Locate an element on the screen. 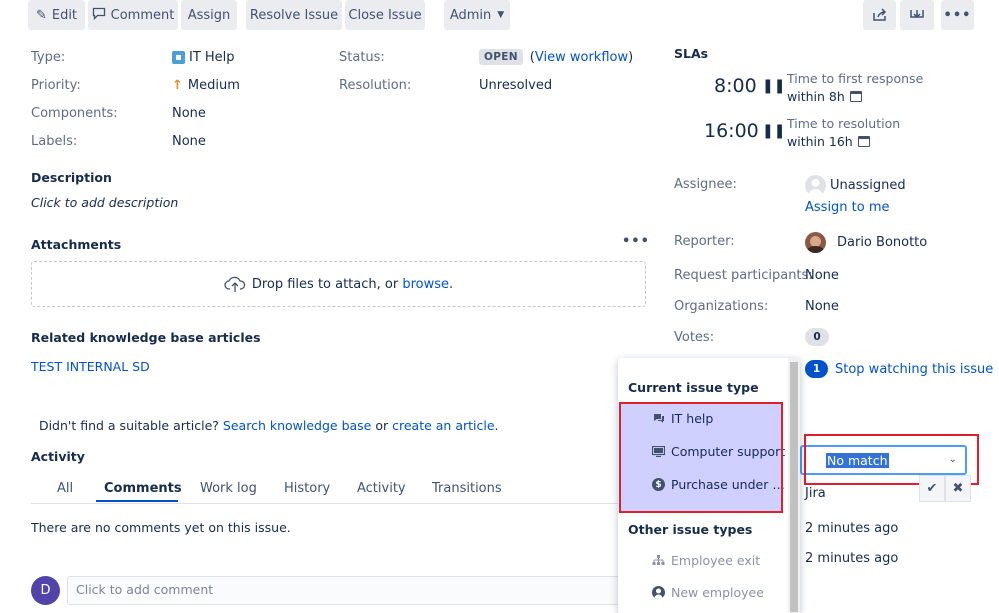 The width and height of the screenshot is (999, 613). view-workflow-link: View workflow is located at coordinates (581, 57).